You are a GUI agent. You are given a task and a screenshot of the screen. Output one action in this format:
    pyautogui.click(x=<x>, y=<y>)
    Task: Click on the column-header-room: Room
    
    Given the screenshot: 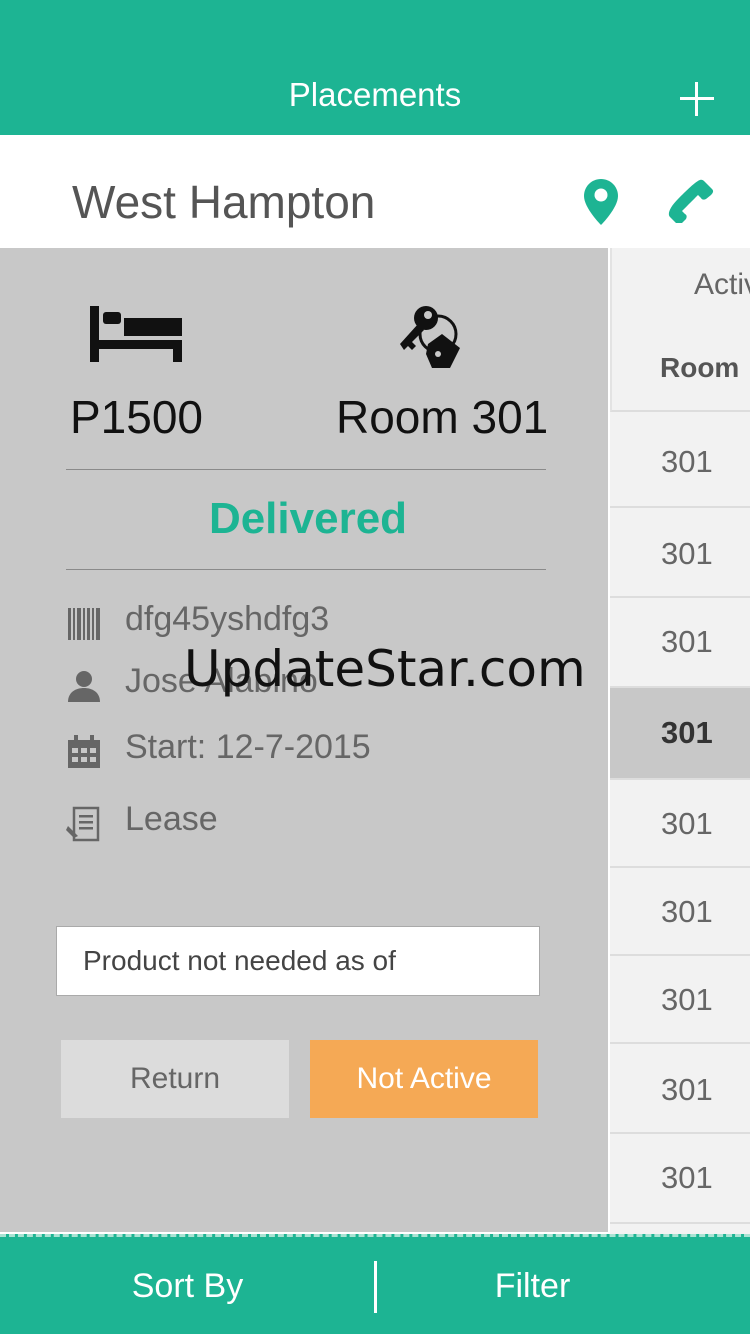 What is the action you would take?
    pyautogui.click(x=699, y=368)
    